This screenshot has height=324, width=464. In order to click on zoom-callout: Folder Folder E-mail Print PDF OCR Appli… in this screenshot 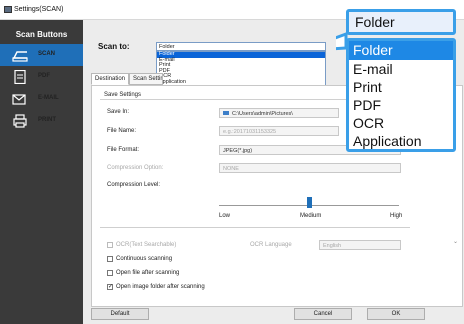, I will do `click(398, 80)`.